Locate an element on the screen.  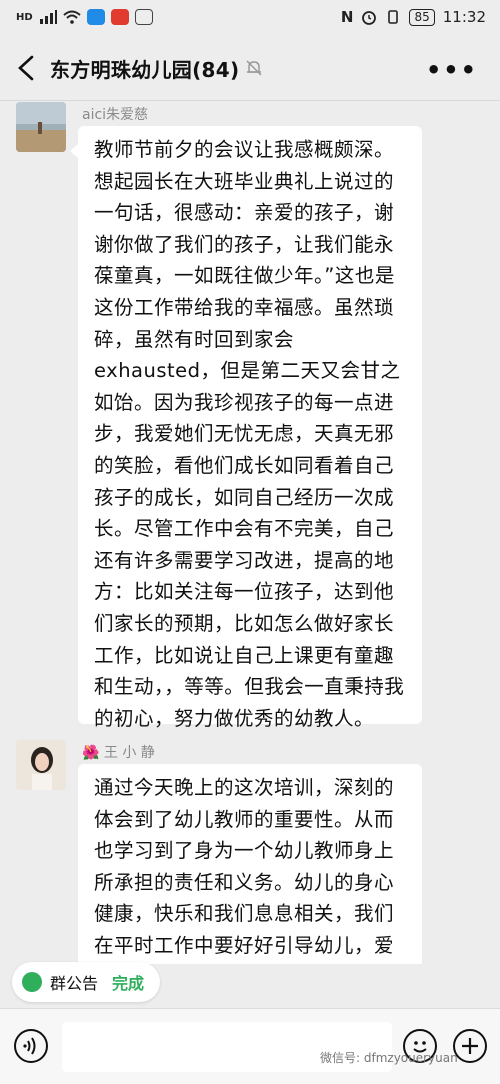
portrait-photo is located at coordinates (41, 765).